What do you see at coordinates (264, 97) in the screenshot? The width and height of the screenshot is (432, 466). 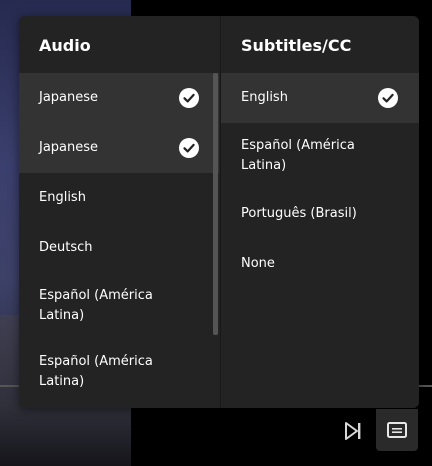 I see `subtitle-option-label: English` at bounding box center [264, 97].